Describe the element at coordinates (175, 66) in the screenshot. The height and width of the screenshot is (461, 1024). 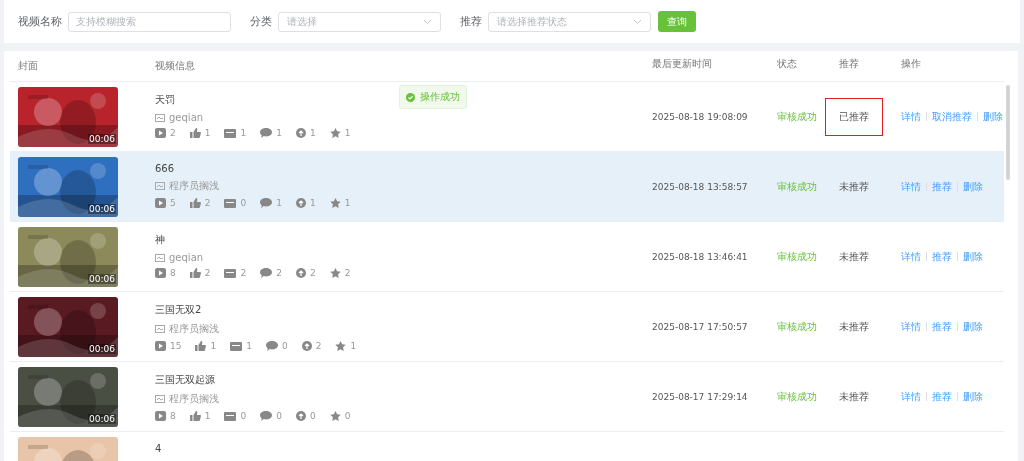
I see `column-header: 视频信息` at that location.